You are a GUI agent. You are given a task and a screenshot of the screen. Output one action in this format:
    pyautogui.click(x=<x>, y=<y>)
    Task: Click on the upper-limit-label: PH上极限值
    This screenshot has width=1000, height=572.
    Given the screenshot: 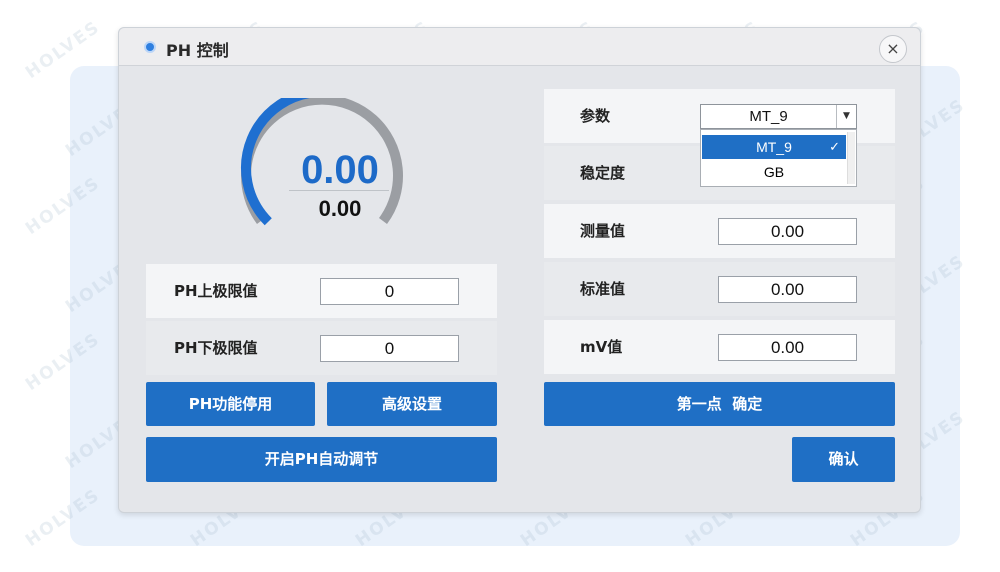 What is the action you would take?
    pyautogui.click(x=216, y=291)
    